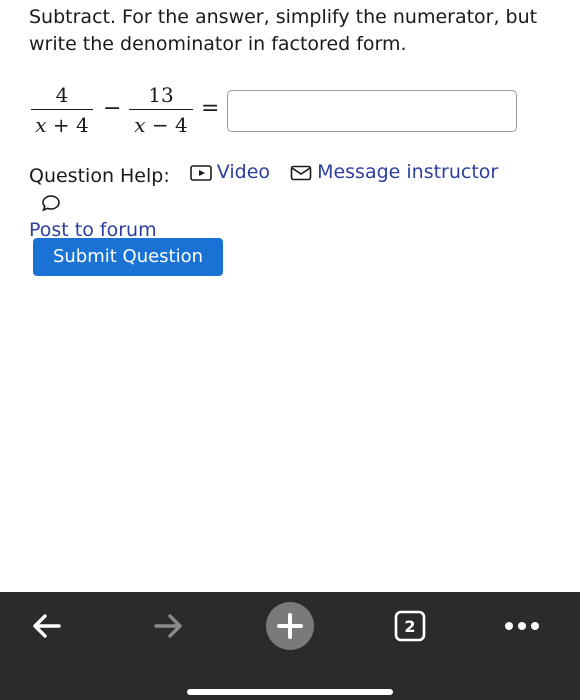 This screenshot has height=700, width=580. I want to click on video-link: Video, so click(230, 172).